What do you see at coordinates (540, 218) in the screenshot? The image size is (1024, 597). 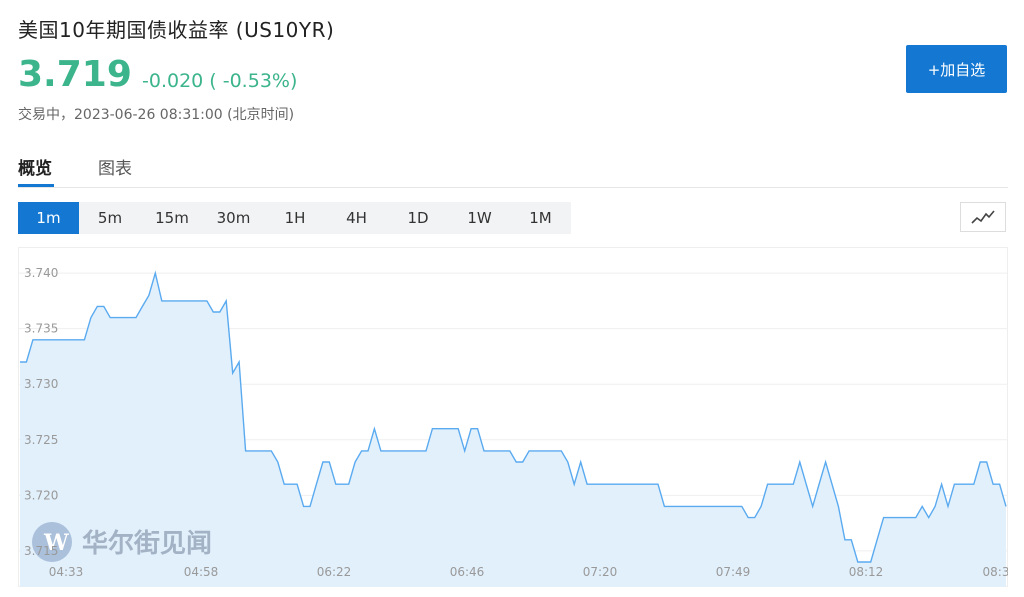 I see `period-1mo: 1M` at bounding box center [540, 218].